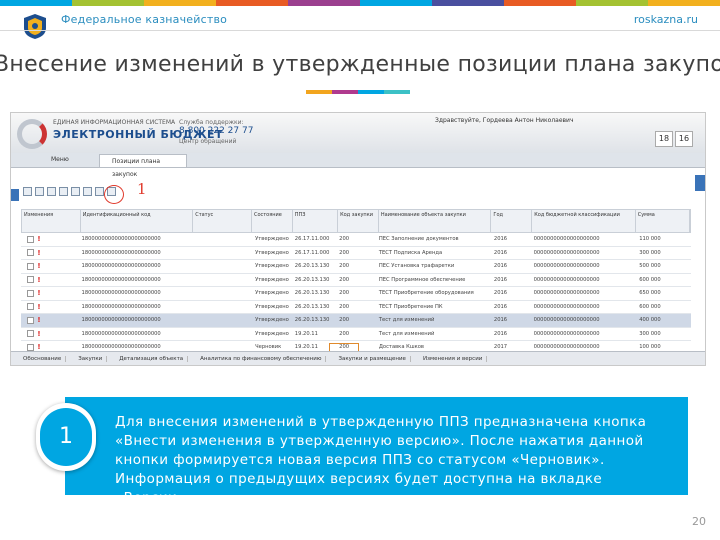 The height and width of the screenshot is (540, 720). What do you see at coordinates (584, 221) in the screenshot?
I see `column-header: Код бюджетной классификации` at bounding box center [584, 221].